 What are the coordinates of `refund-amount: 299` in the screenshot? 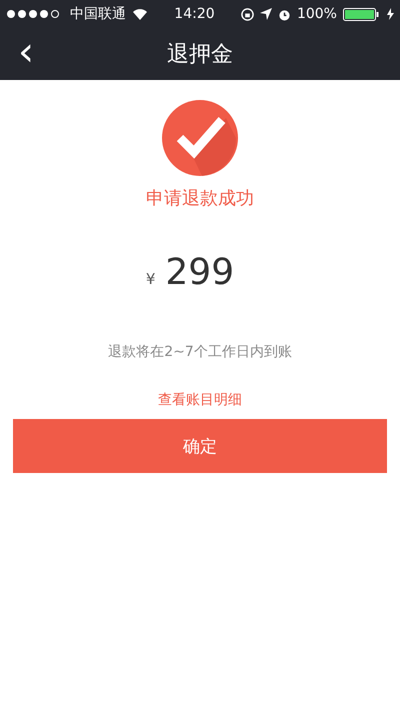 It's located at (199, 272).